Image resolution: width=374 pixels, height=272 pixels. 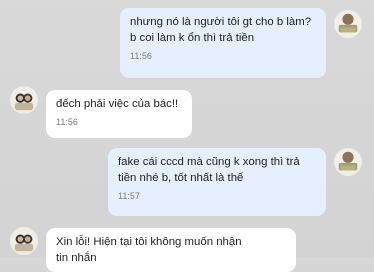 I want to click on message-text: đếch phải việc của bác!!, so click(x=117, y=104).